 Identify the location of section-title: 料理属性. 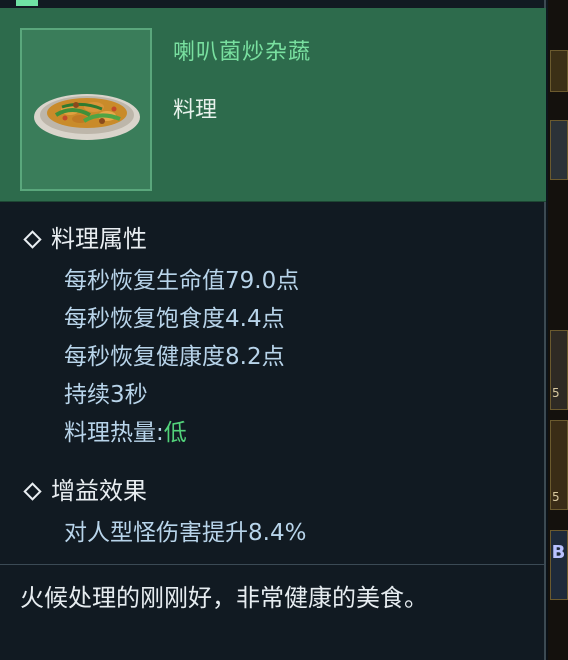
(160, 239).